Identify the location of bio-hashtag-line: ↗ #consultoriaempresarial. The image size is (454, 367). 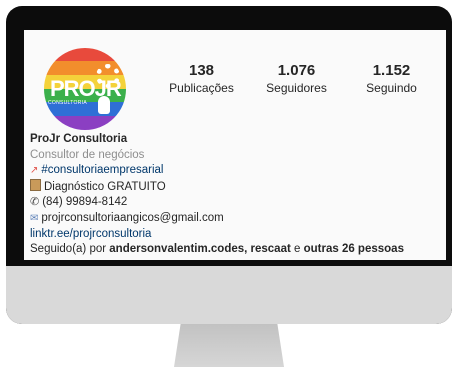
(217, 171).